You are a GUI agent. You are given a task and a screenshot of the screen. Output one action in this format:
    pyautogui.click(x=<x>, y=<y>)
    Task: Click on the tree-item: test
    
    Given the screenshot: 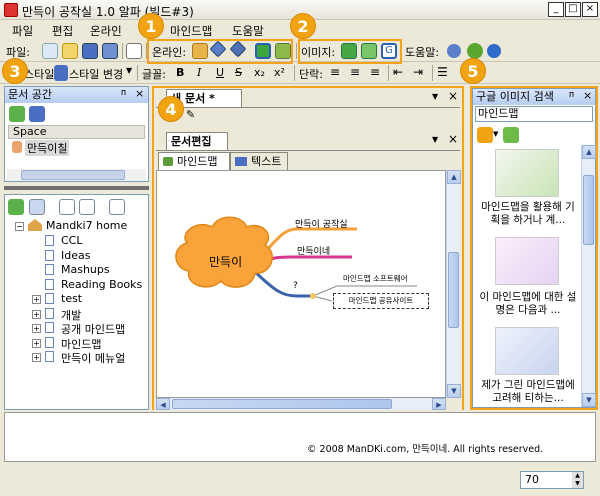 What is the action you would take?
    pyautogui.click(x=71, y=298)
    